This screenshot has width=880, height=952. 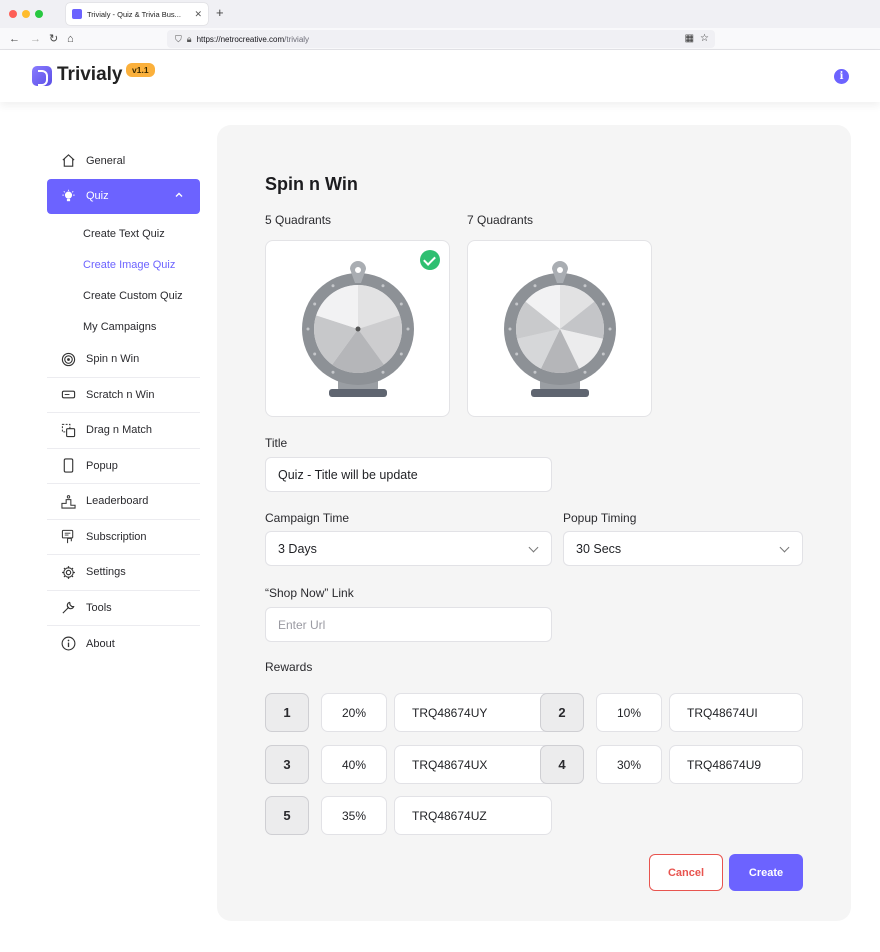 I want to click on reward-code-input: TRQ48674UX, so click(x=473, y=764).